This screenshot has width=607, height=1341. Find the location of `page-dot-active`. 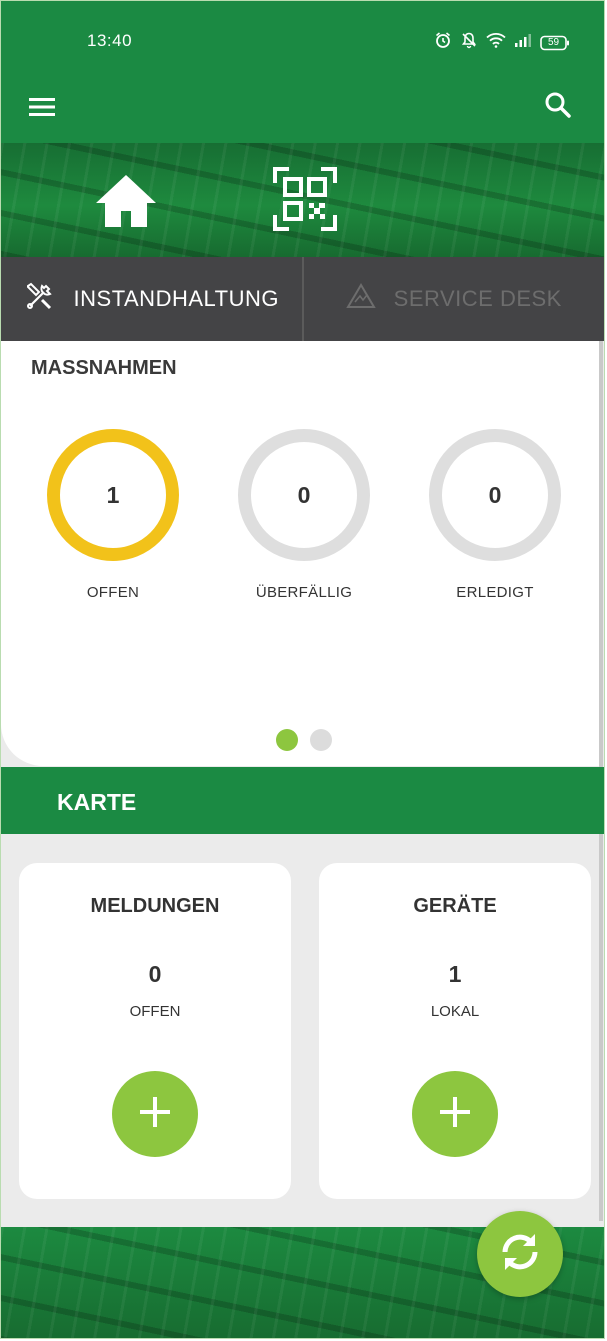

page-dot-active is located at coordinates (287, 740).